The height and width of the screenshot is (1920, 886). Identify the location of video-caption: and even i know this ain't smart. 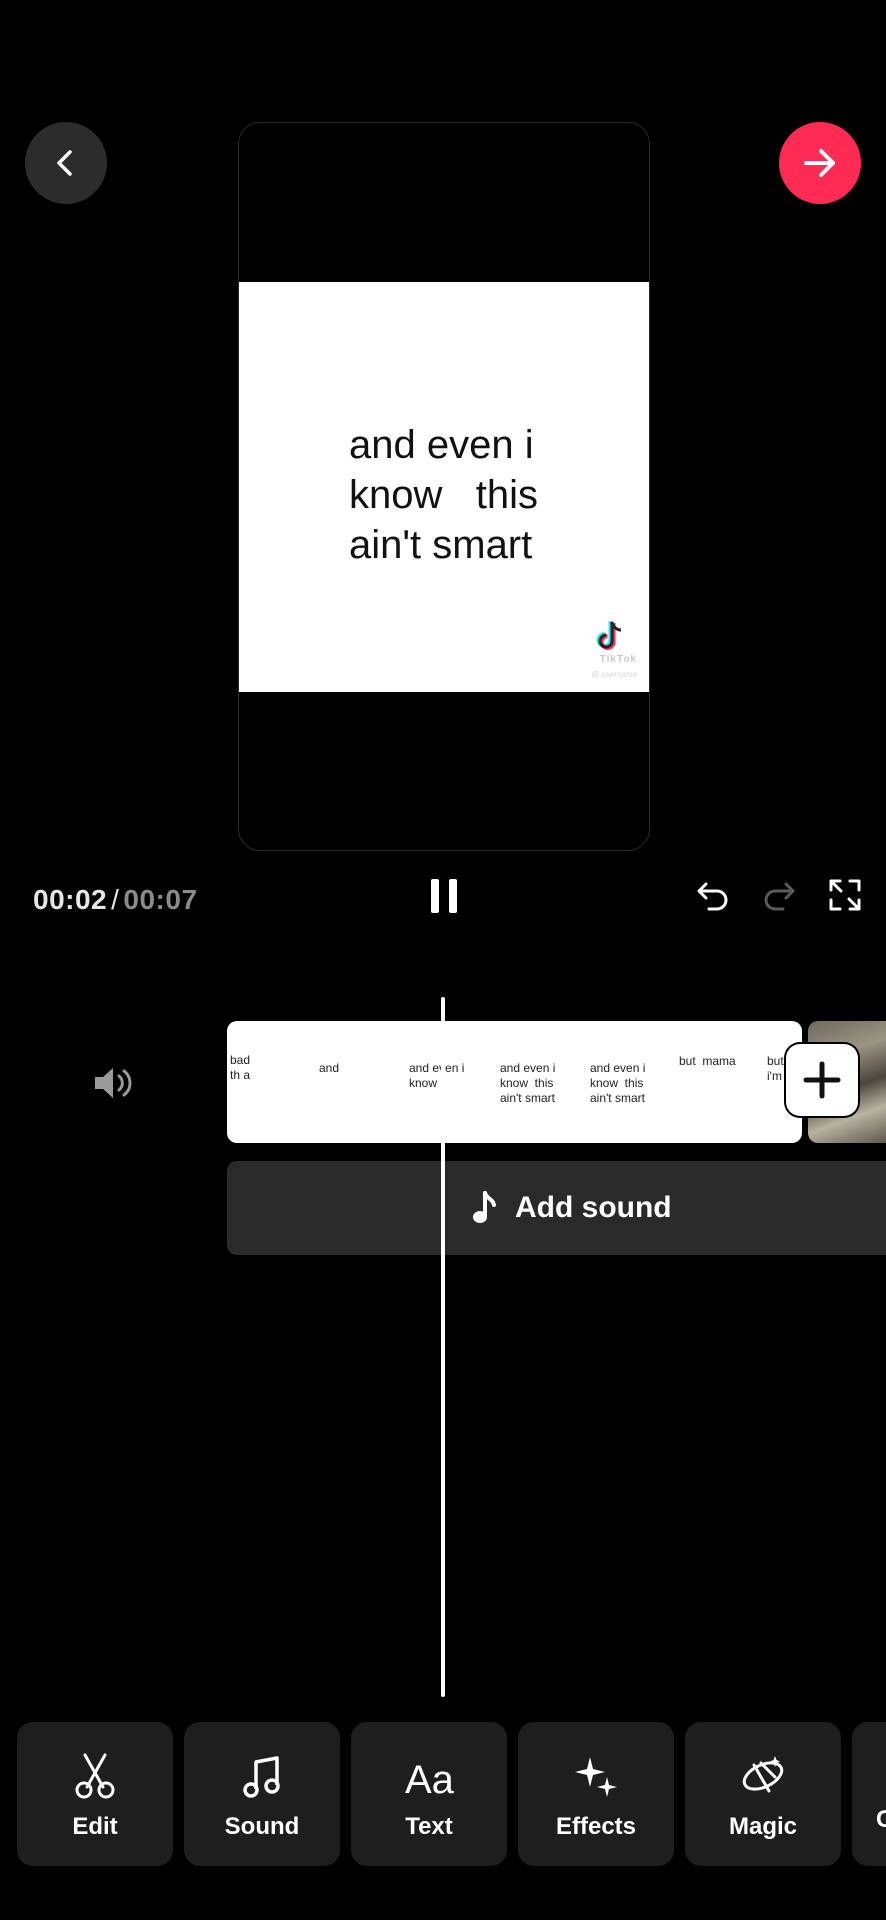
(443, 495).